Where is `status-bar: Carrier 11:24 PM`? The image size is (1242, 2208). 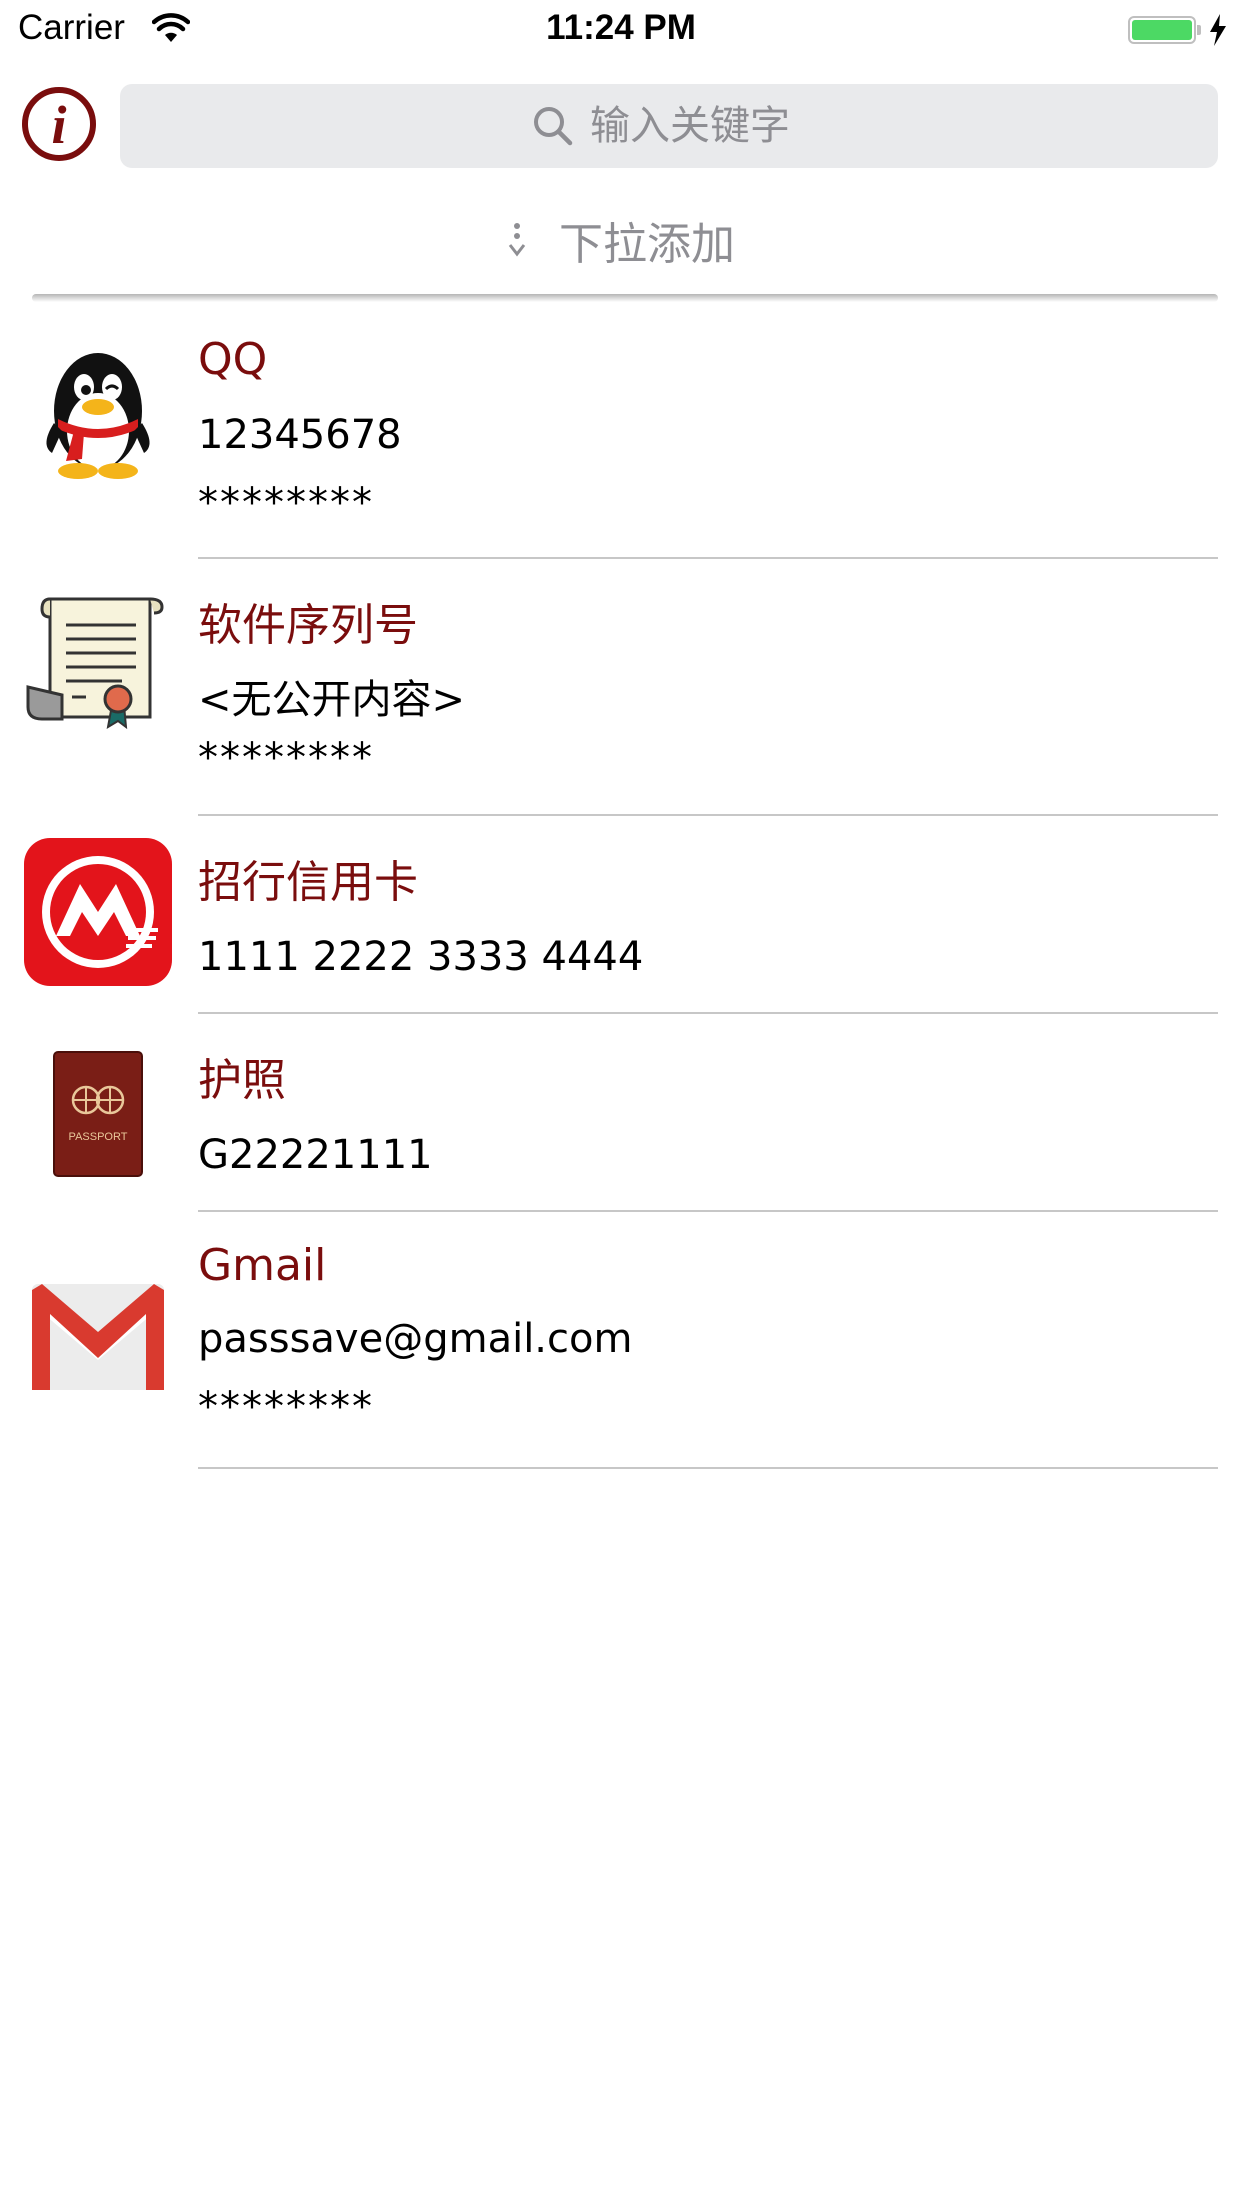 status-bar: Carrier 11:24 PM is located at coordinates (621, 30).